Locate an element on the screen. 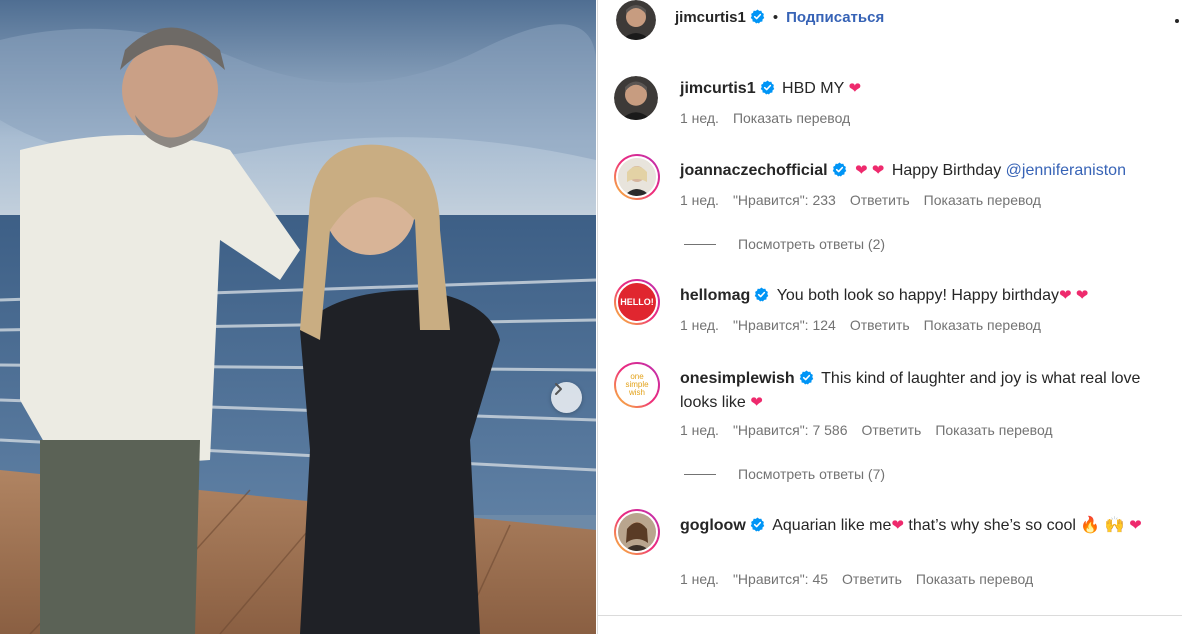 This screenshot has width=1182, height=634. onesimplewish-logo-text: one simple wish is located at coordinates (637, 384).